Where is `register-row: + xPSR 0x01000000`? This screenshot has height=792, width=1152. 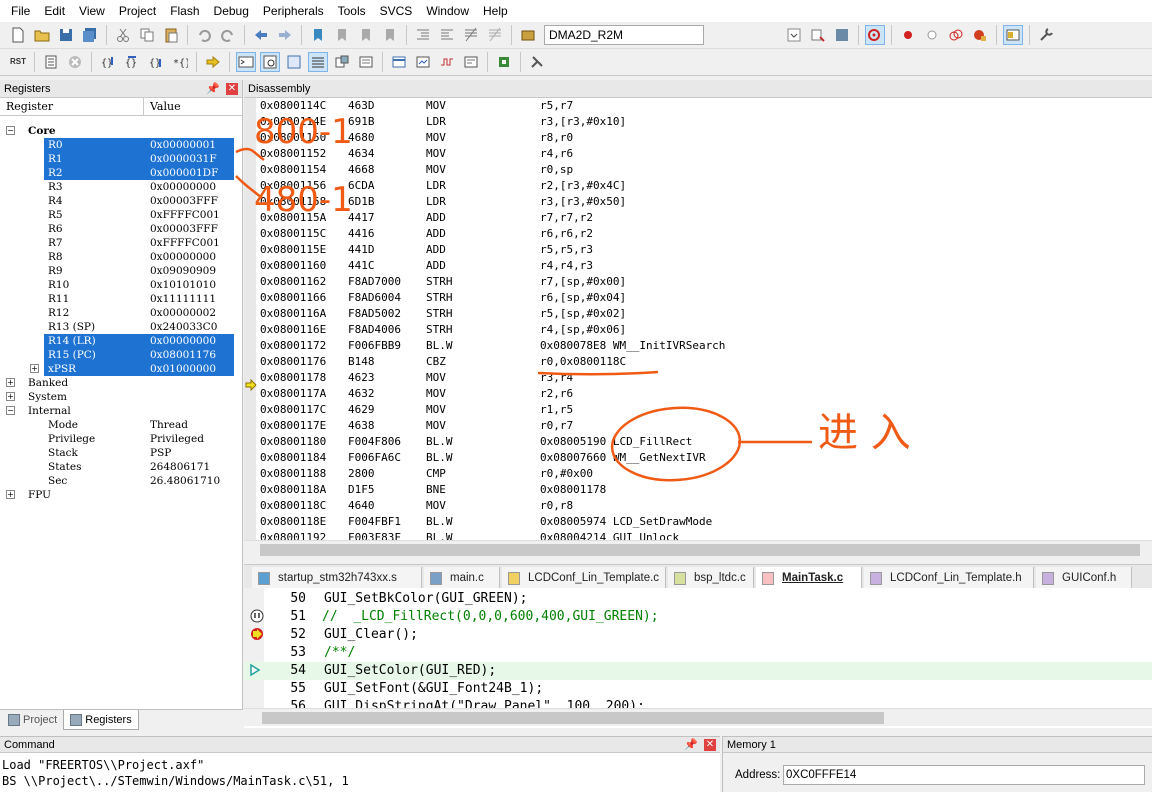 register-row: + xPSR 0x01000000 is located at coordinates (121, 369).